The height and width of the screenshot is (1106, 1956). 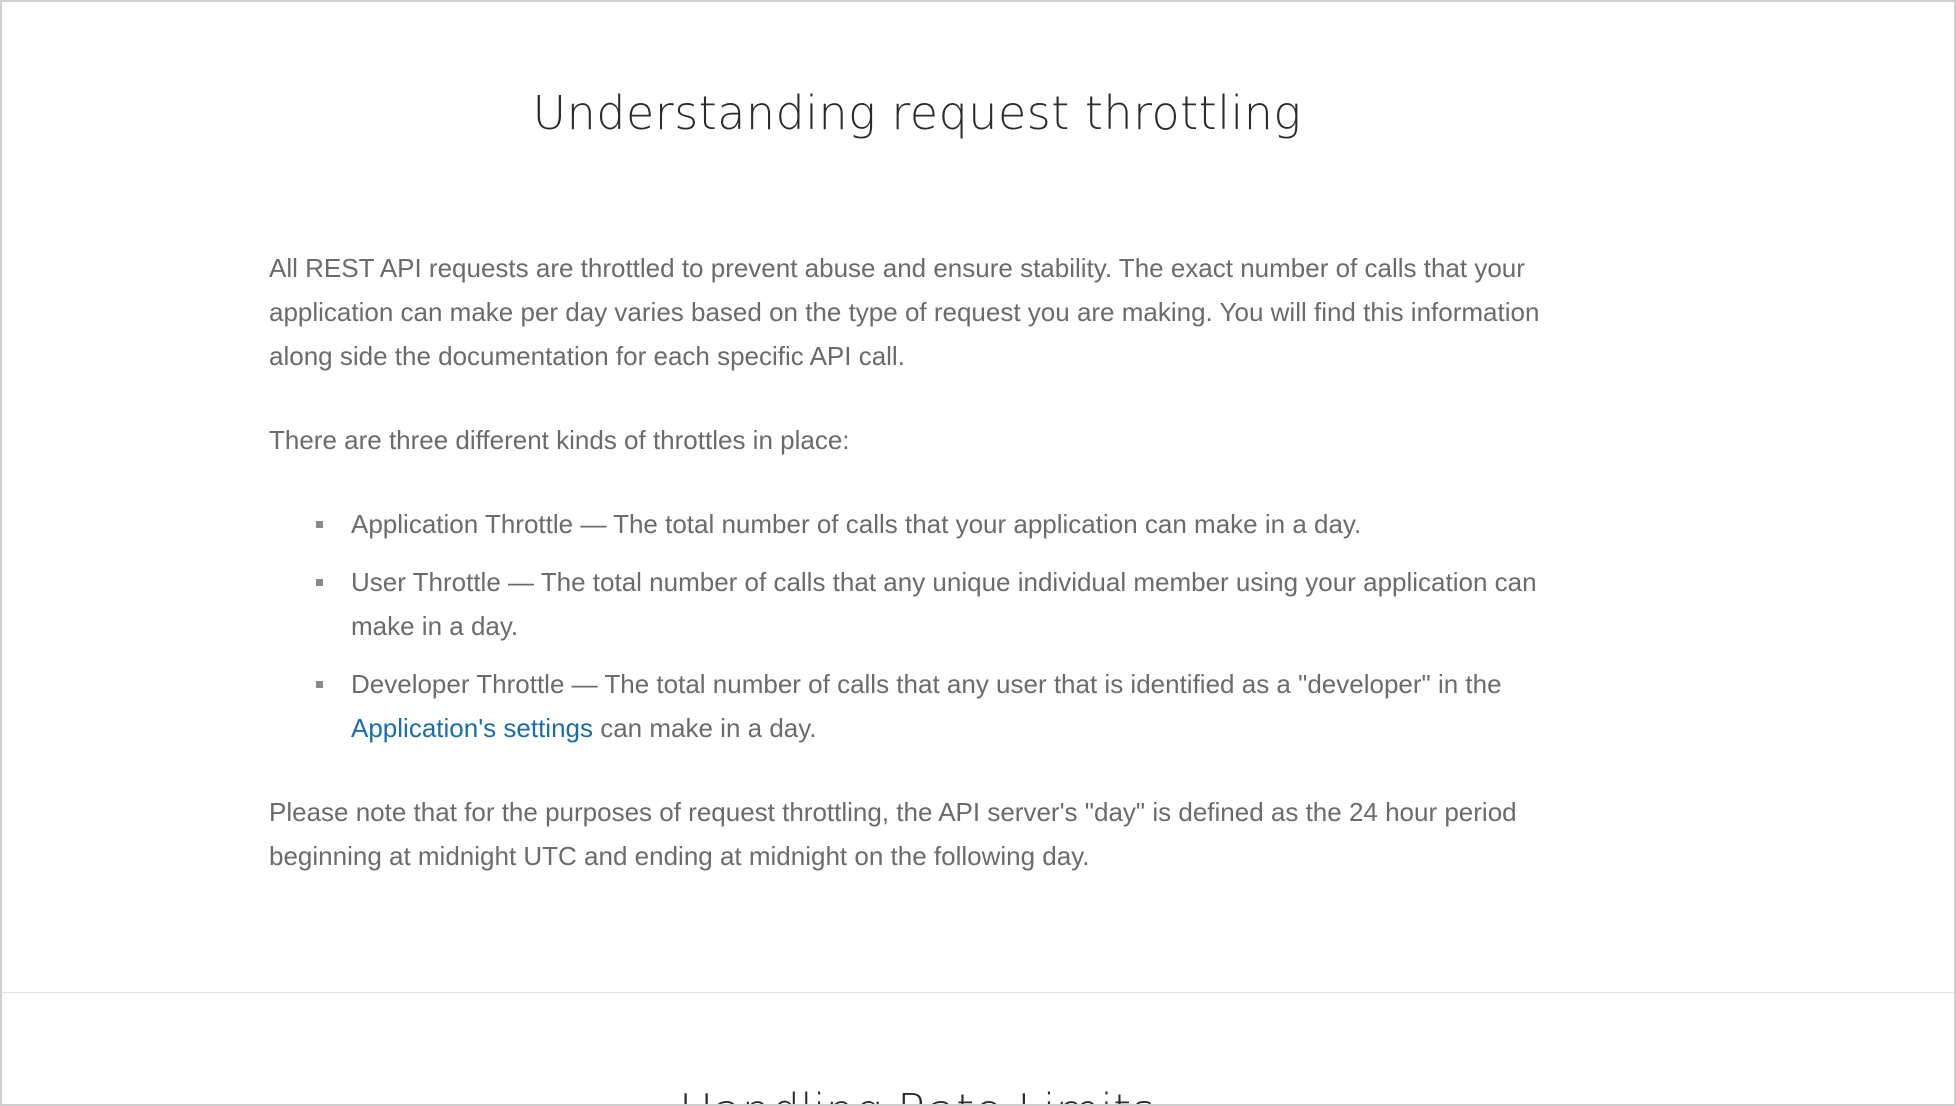 What do you see at coordinates (917, 113) in the screenshot?
I see `page-title: Understanding request throttling` at bounding box center [917, 113].